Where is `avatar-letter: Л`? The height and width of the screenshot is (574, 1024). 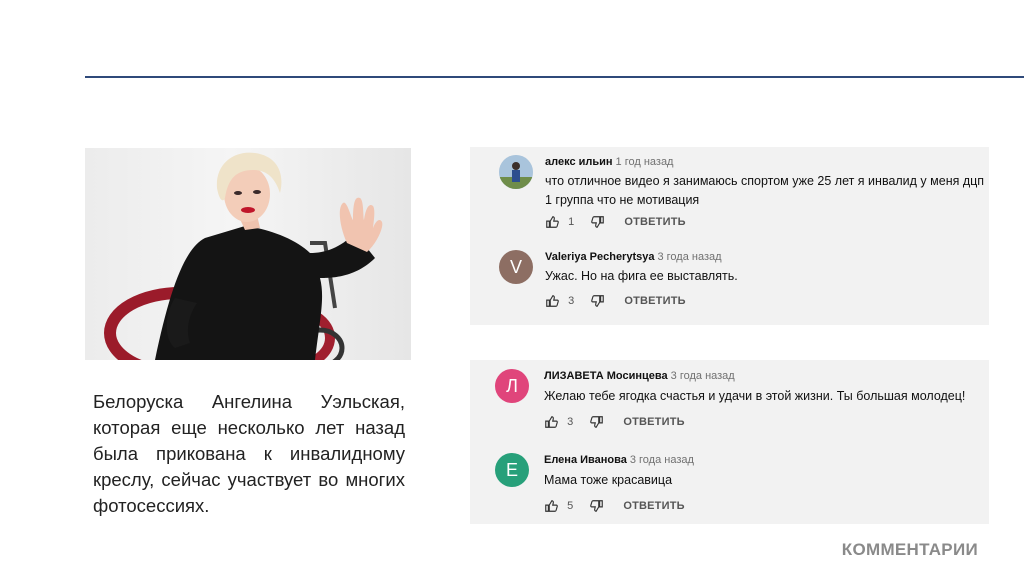
avatar-letter: Л is located at coordinates (512, 386).